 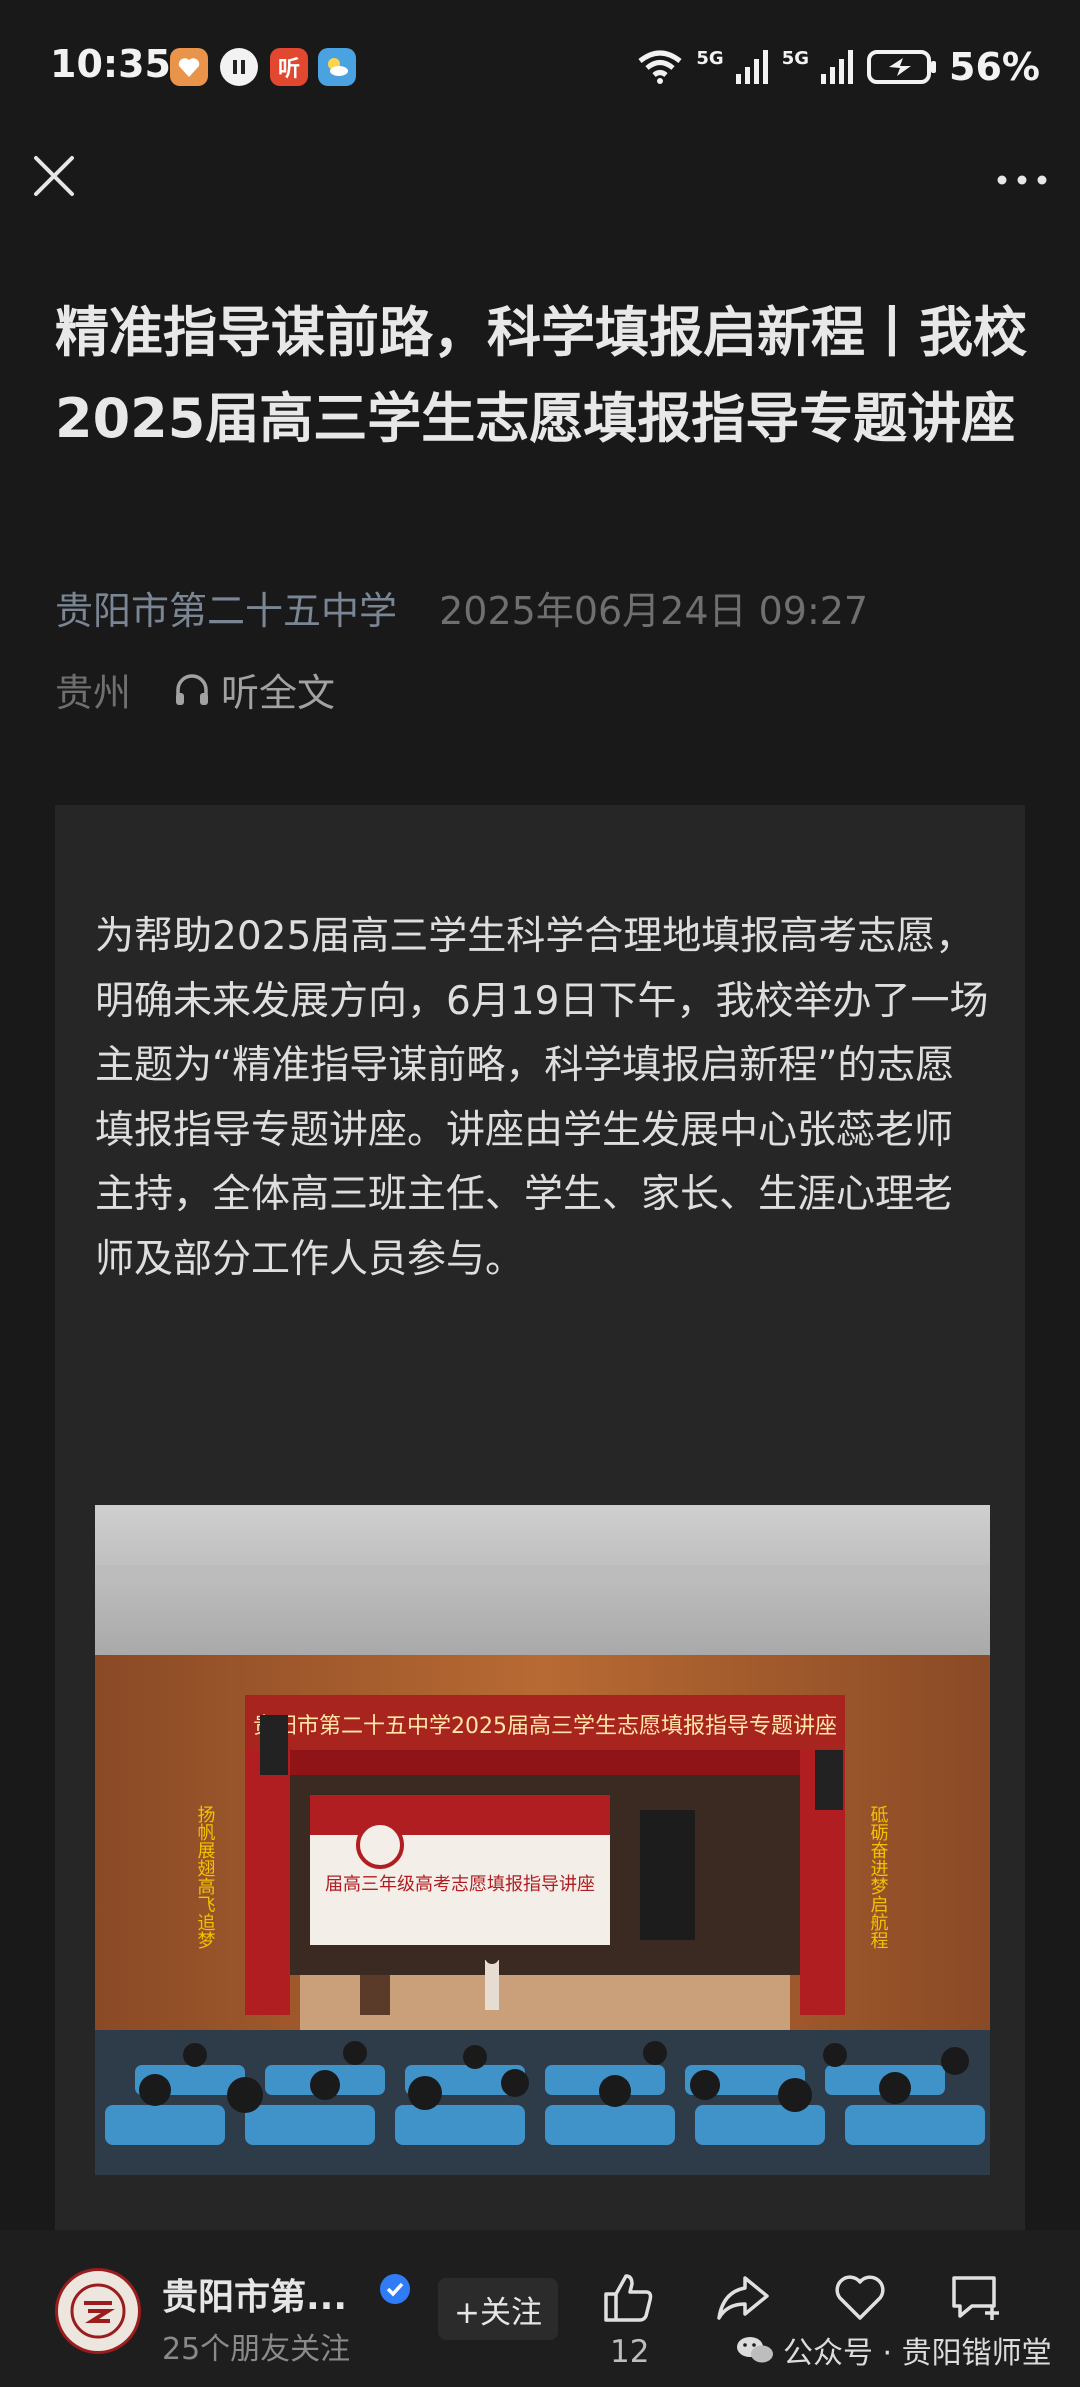 I want to click on app-notification-icon, so click(x=189, y=67).